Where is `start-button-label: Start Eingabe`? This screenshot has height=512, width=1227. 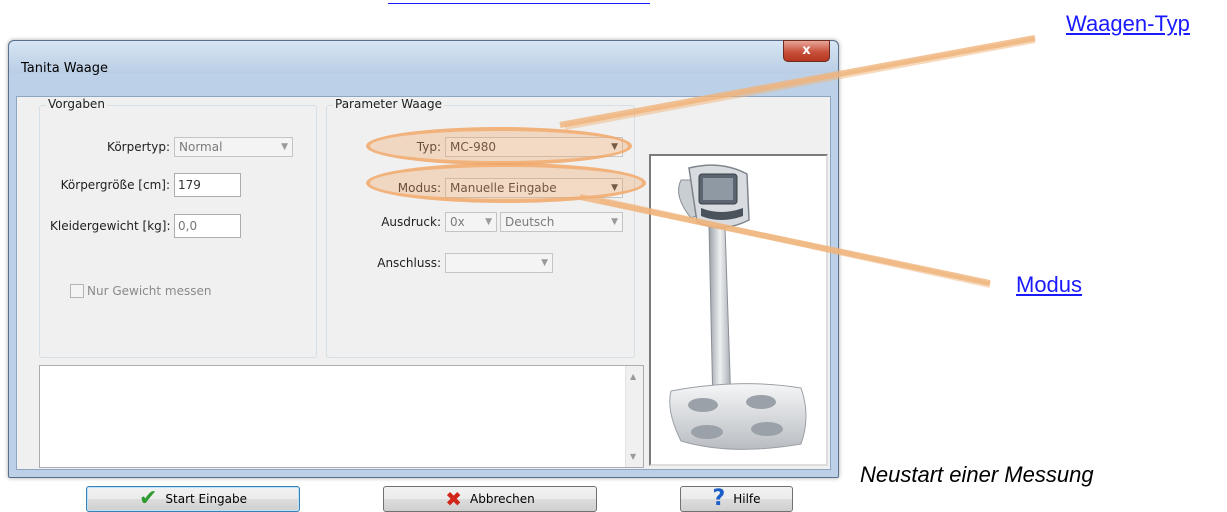 start-button-label: Start Eingabe is located at coordinates (206, 499).